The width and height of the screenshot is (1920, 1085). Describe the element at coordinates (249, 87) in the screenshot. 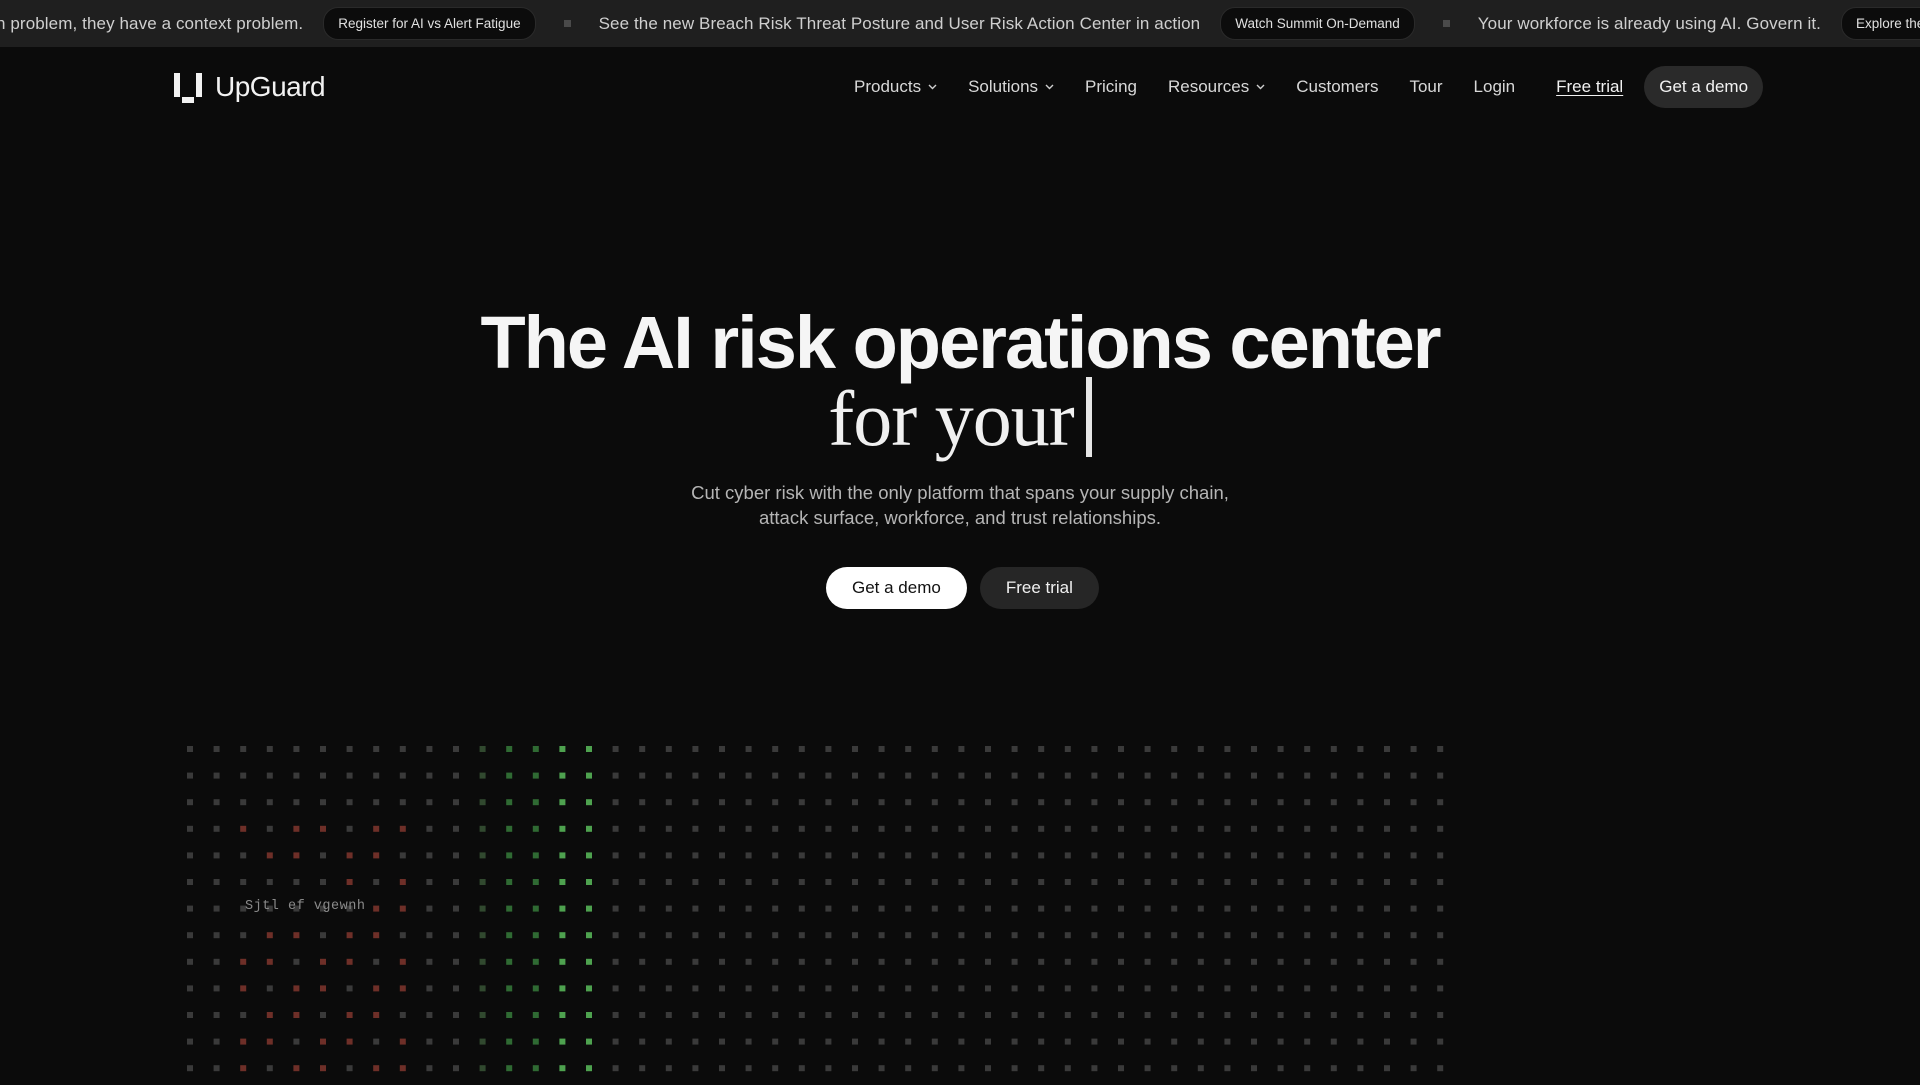

I see `brand-logo: UpGuard` at that location.